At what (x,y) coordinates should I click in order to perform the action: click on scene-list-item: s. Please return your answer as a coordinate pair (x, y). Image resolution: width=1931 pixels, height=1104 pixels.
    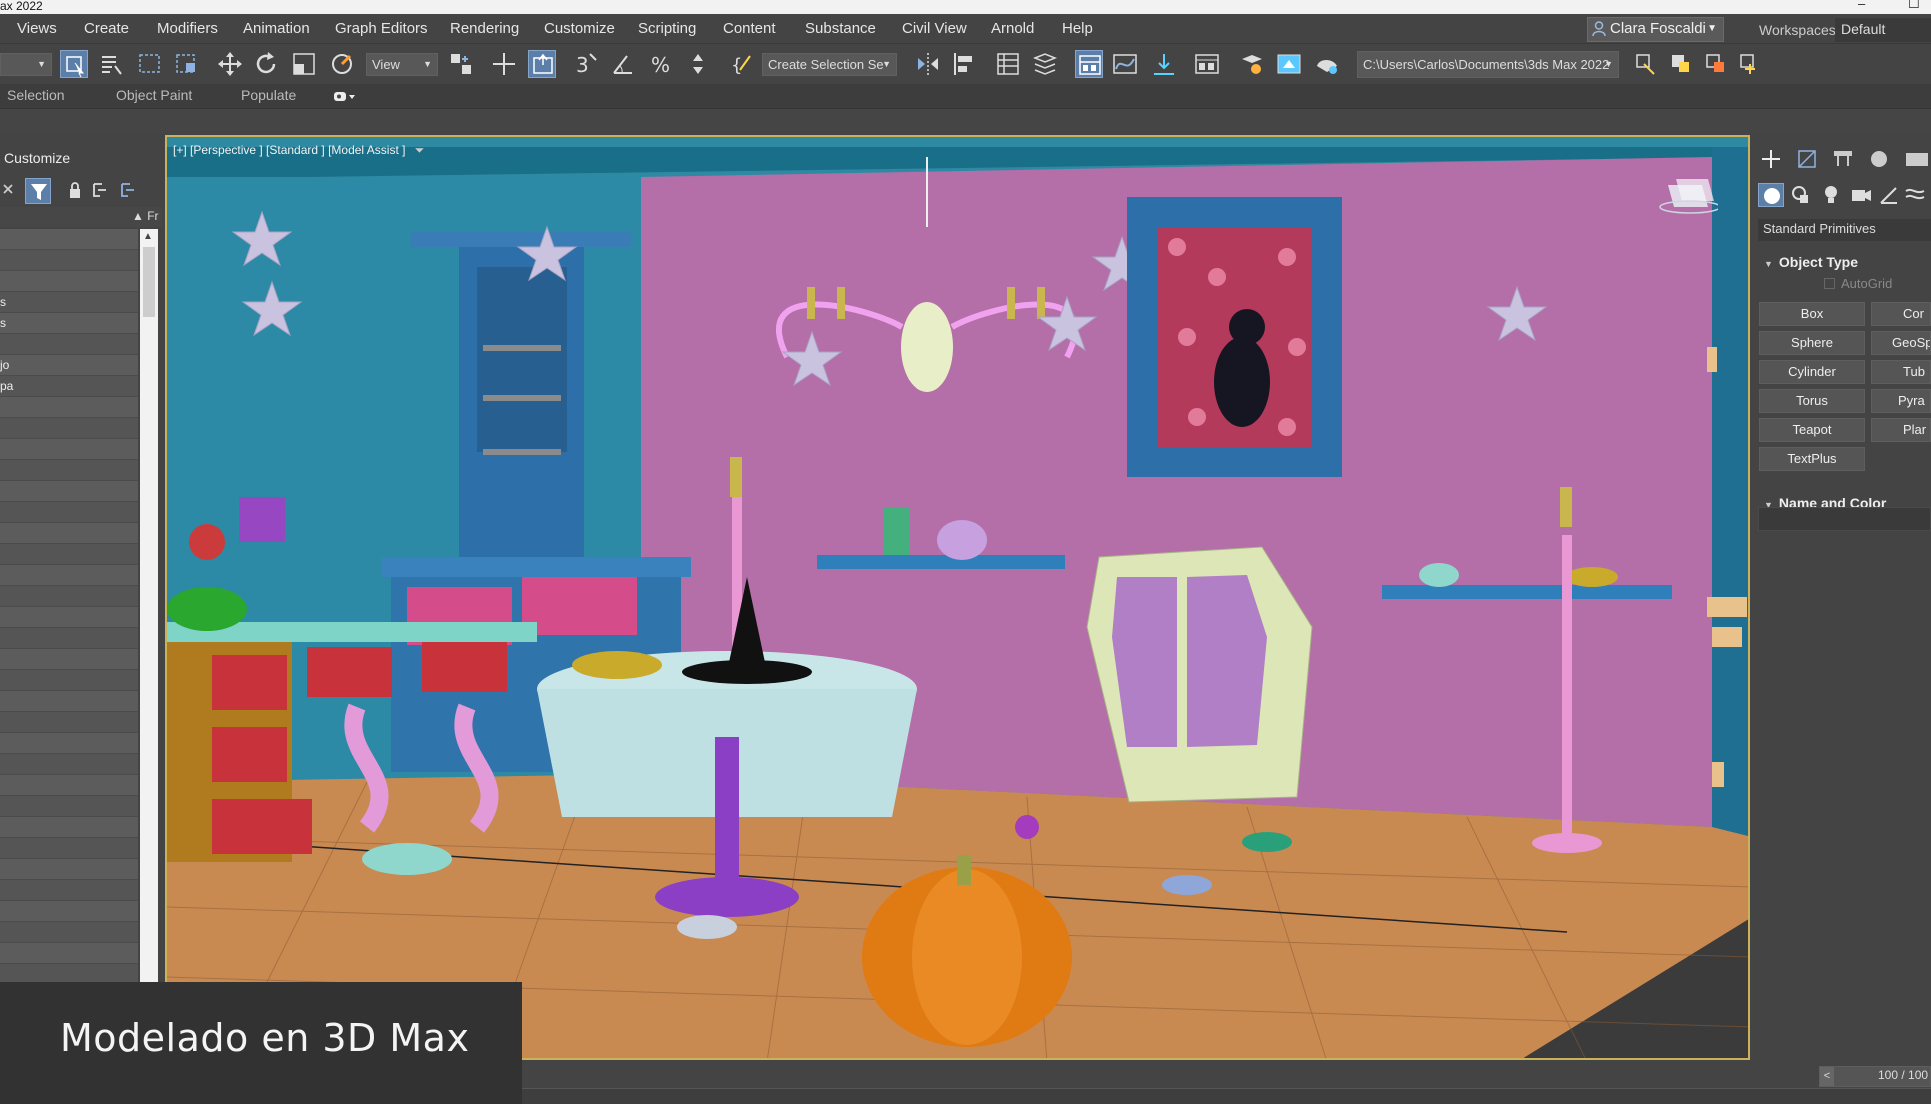
    Looking at the image, I should click on (69, 302).